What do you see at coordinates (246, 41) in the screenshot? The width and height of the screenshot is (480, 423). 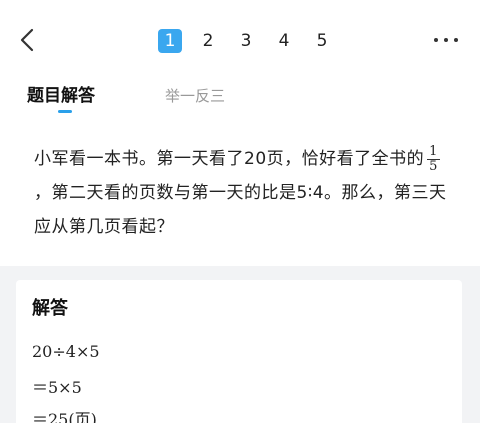 I see `page-3-button: 3` at bounding box center [246, 41].